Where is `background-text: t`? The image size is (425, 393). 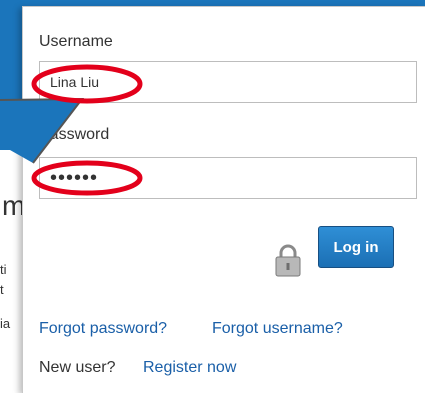 background-text: t is located at coordinates (2, 289).